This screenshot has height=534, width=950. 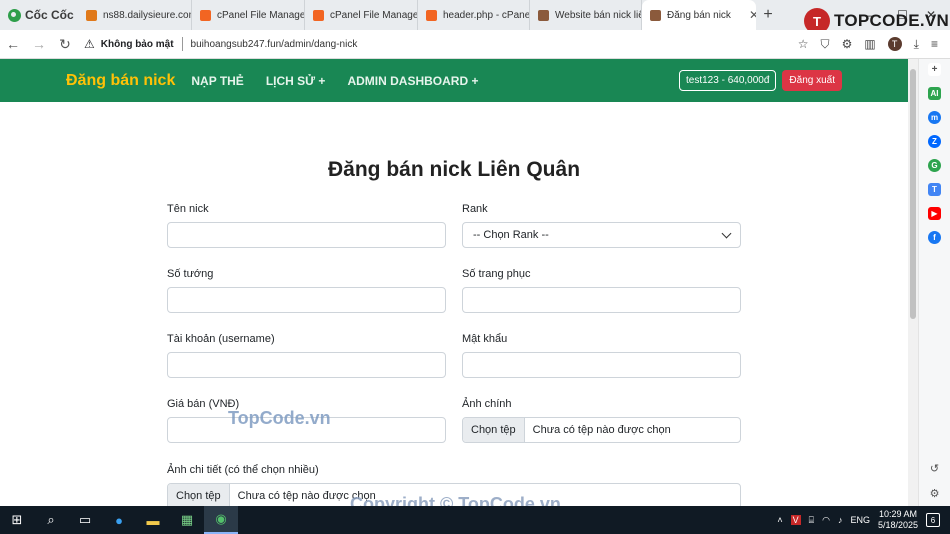 I want to click on tab-cpanel-1: cPanel File Manager, so click(x=248, y=15).